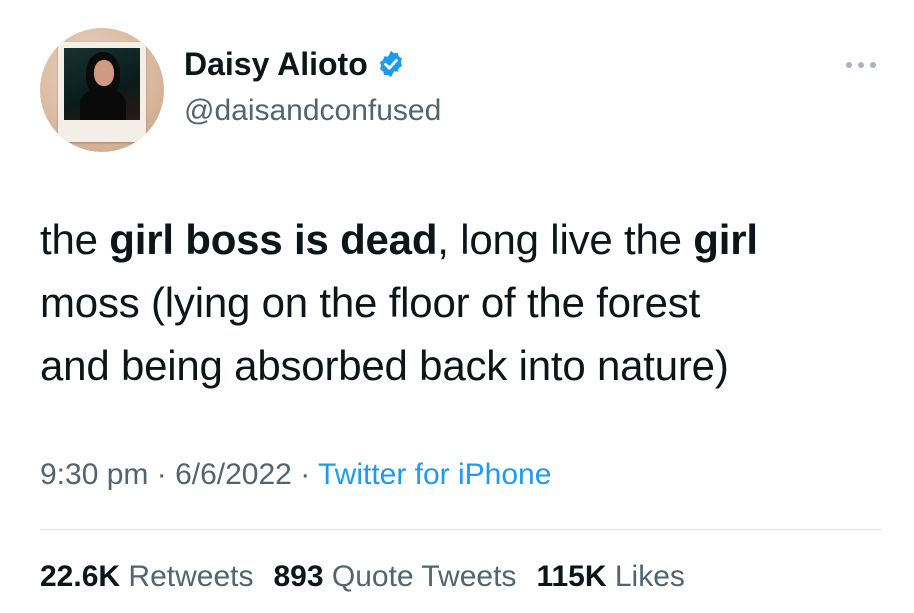  I want to click on quote-tweets-label: Quote Tweets, so click(424, 576).